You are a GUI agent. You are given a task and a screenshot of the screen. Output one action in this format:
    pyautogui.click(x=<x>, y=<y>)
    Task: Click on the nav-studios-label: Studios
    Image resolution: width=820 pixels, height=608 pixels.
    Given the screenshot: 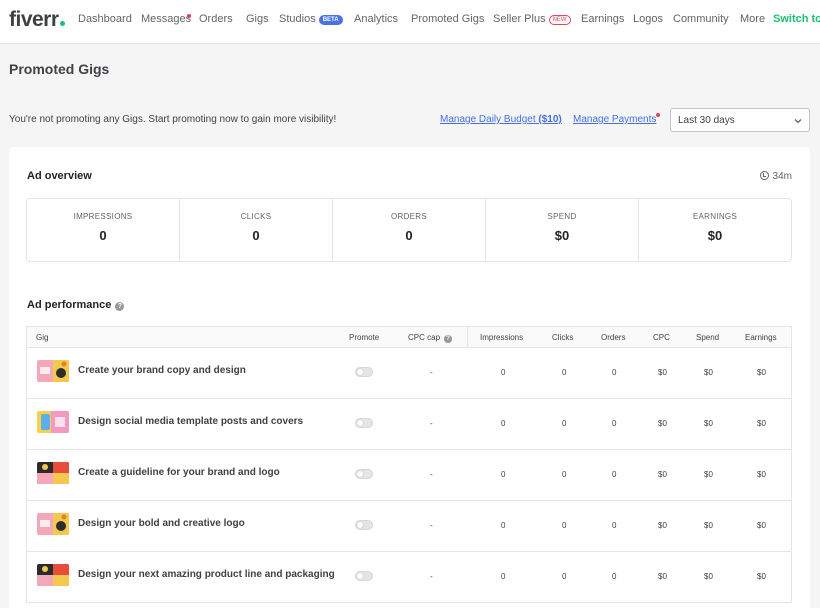 What is the action you would take?
    pyautogui.click(x=297, y=19)
    